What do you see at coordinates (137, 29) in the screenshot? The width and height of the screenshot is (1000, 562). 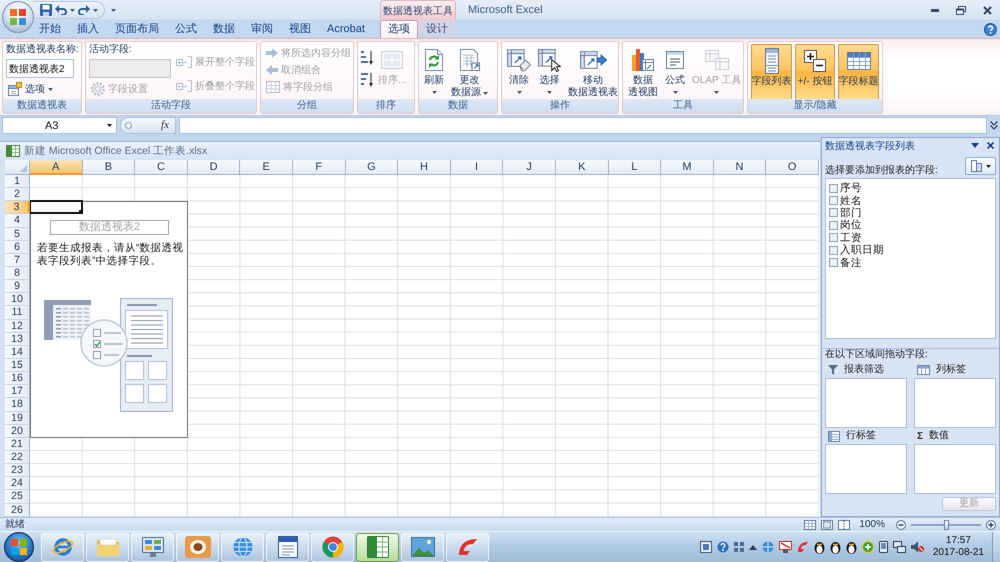 I see `ribbon-tab: 页面布局` at bounding box center [137, 29].